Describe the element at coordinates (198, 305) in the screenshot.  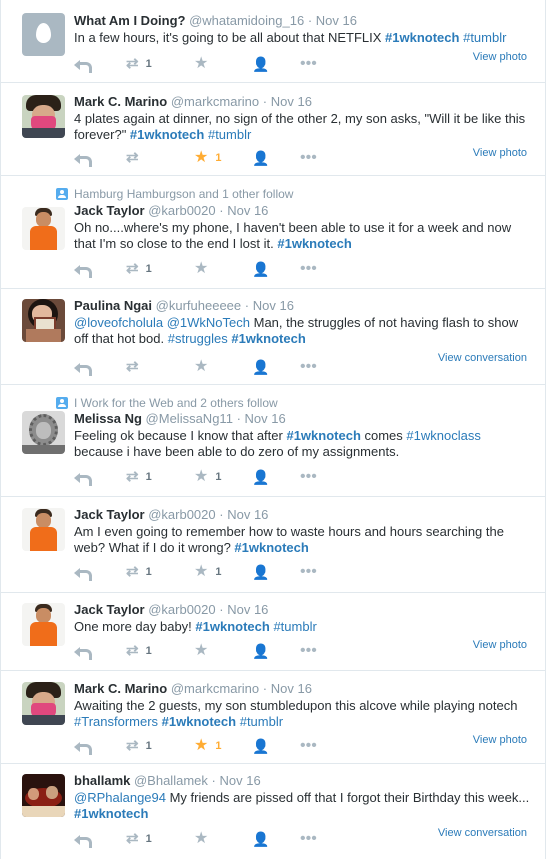
I see `user-handle: @kurfuheeeee` at that location.